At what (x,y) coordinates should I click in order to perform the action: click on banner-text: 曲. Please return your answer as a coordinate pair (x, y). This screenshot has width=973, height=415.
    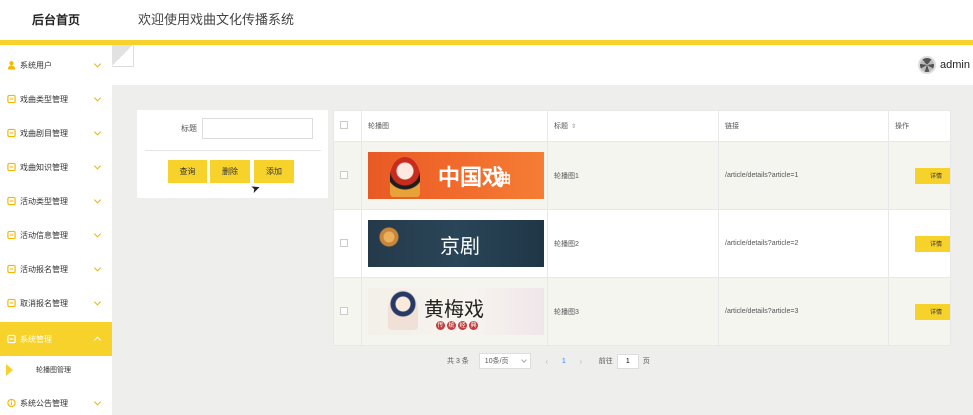
    Looking at the image, I should click on (505, 179).